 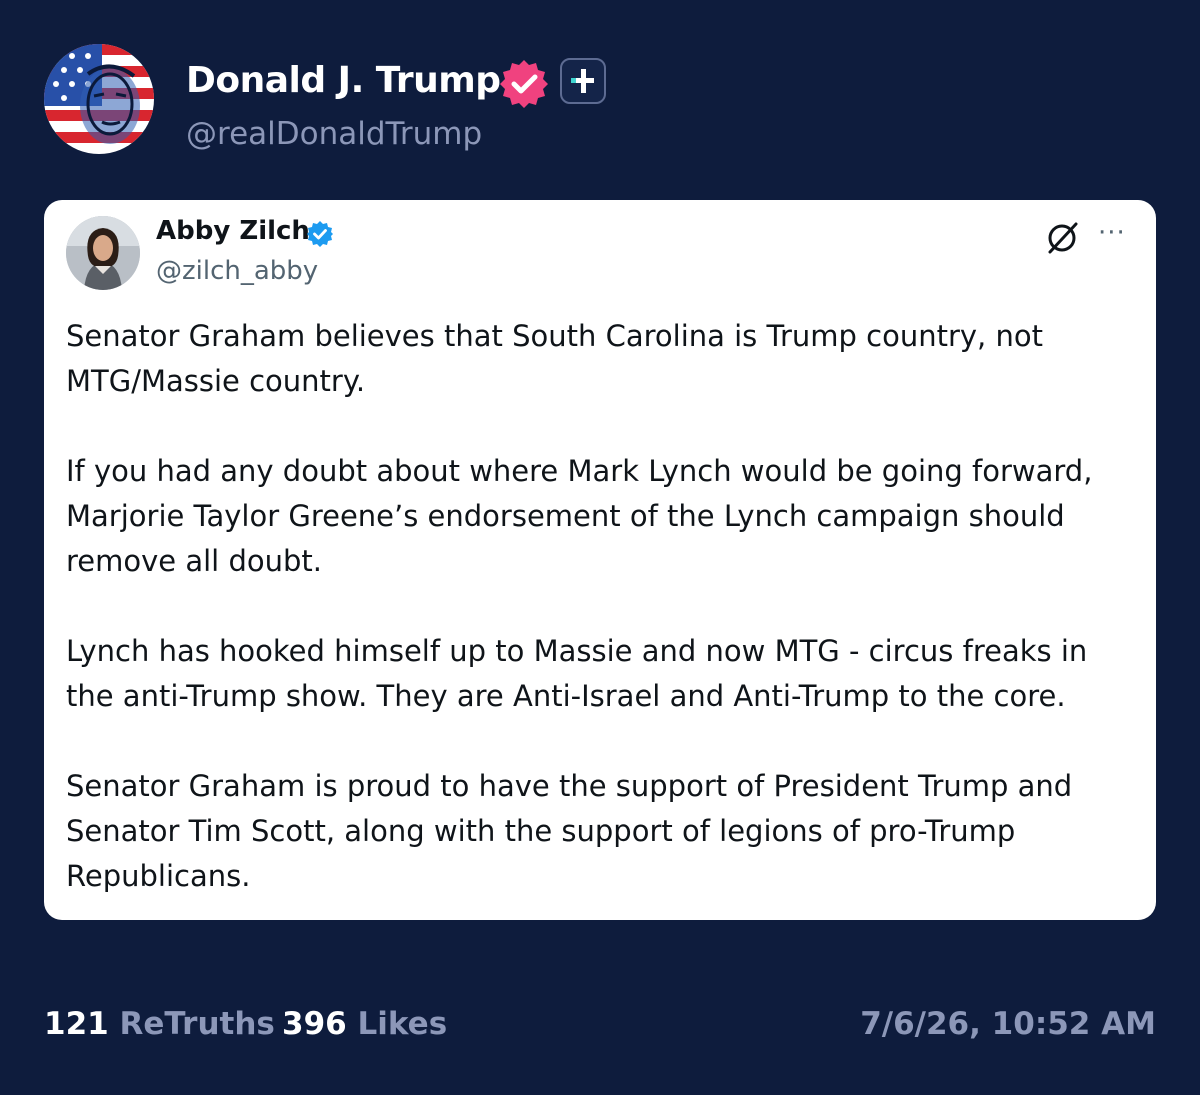 What do you see at coordinates (343, 80) in the screenshot?
I see `author-display-name: Donald J. Trump` at bounding box center [343, 80].